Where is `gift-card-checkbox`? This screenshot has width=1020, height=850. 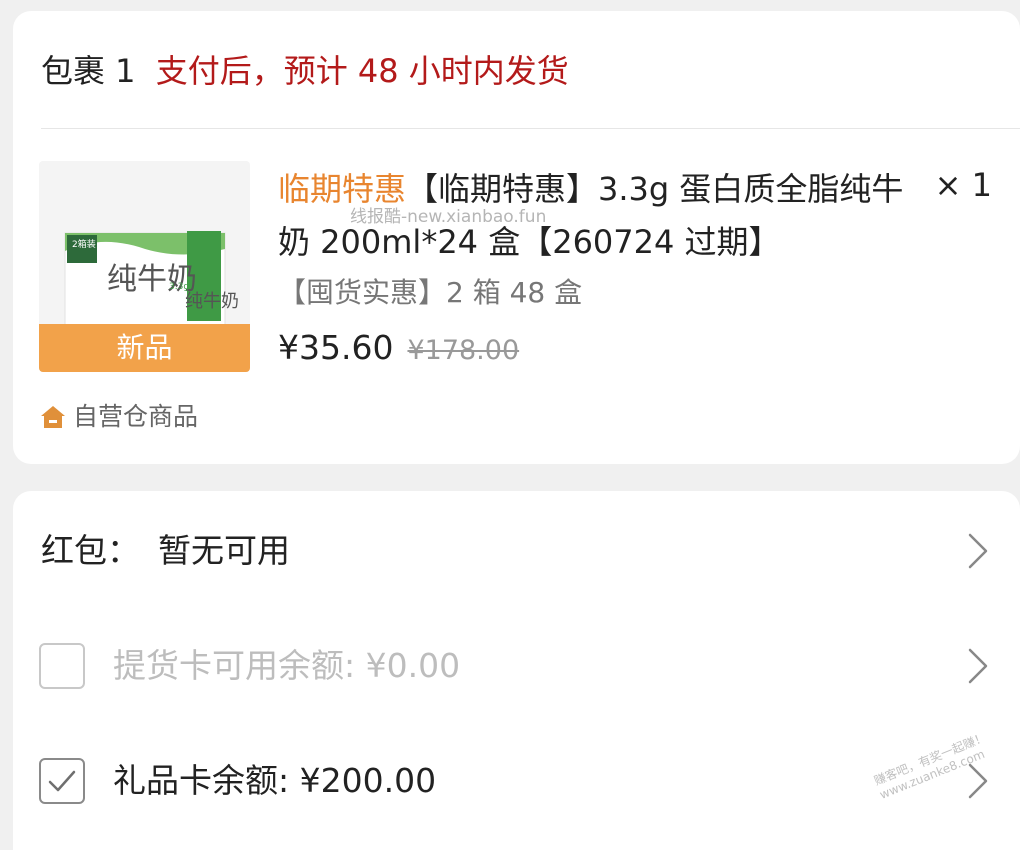
gift-card-checkbox is located at coordinates (62, 781).